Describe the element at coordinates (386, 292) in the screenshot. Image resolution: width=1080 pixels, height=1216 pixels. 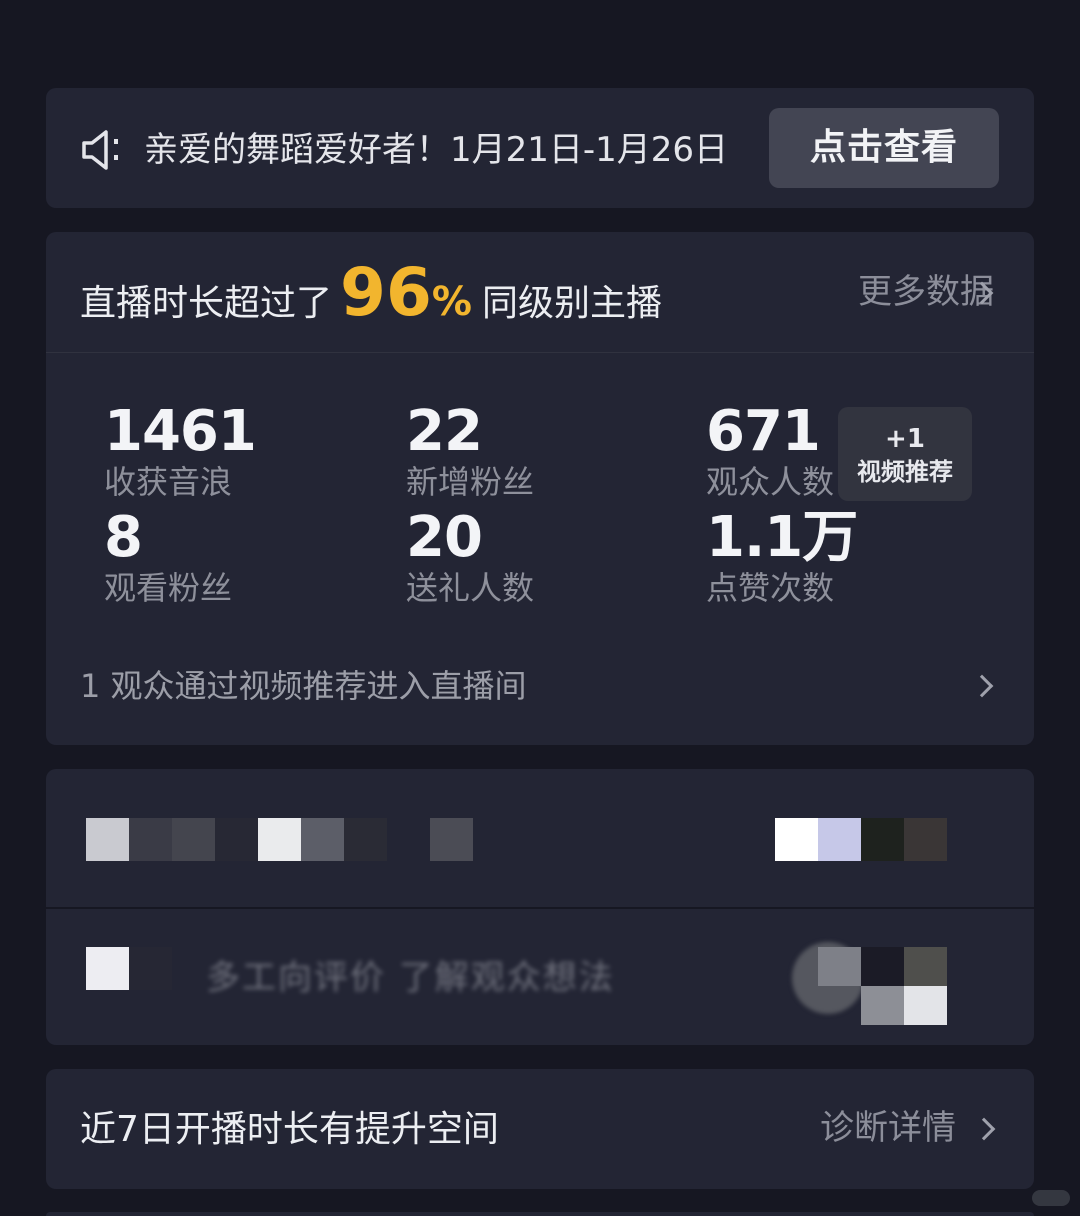
I see `headline-percent-value: 96` at that location.